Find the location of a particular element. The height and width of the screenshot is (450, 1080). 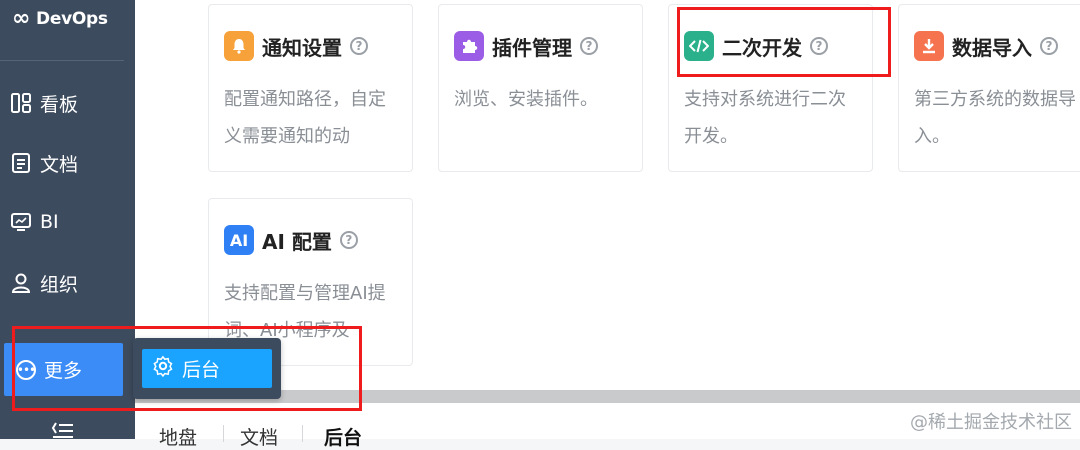

tab-docs: 文档 is located at coordinates (259, 436).